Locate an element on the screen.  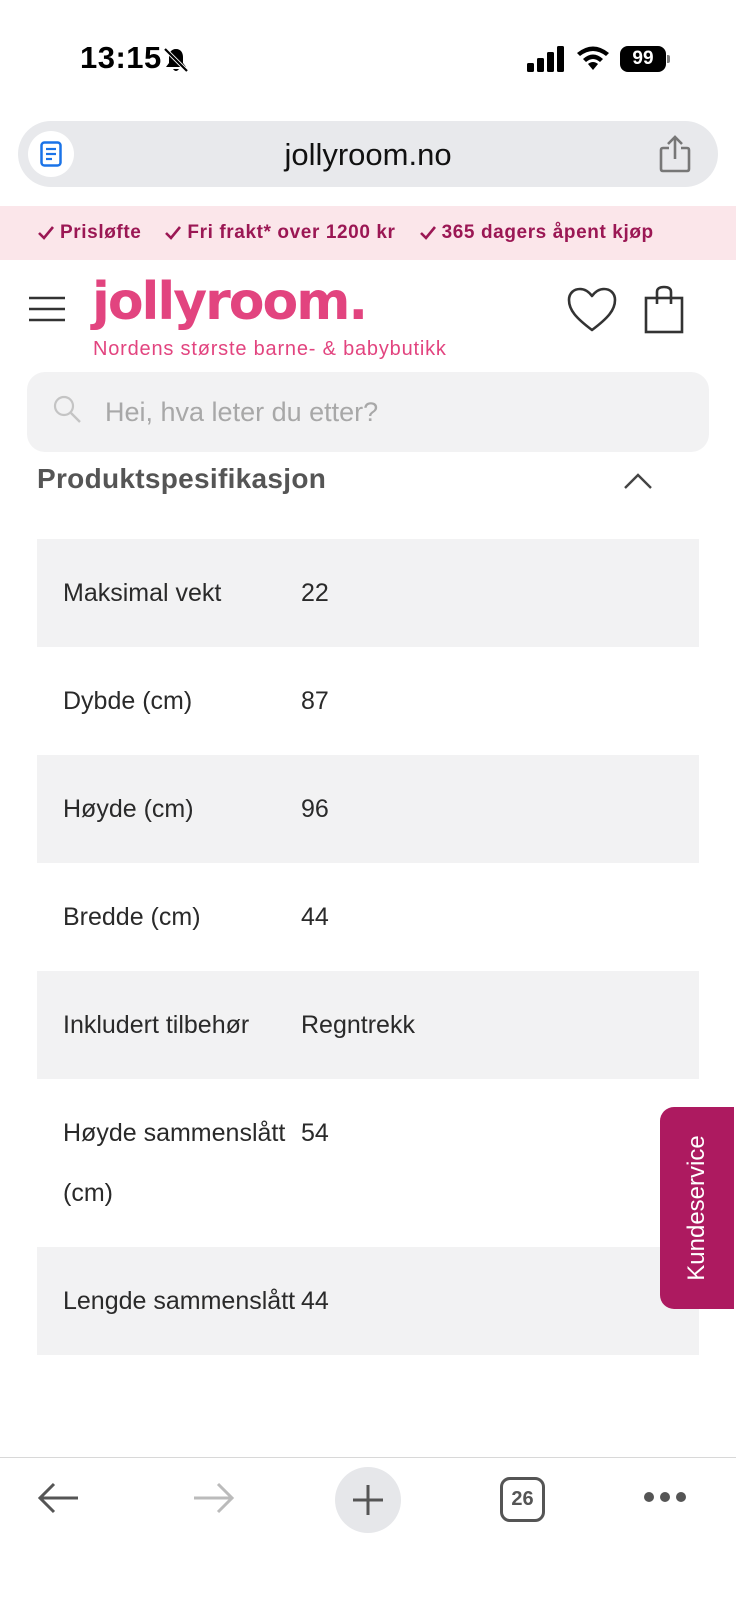
promo-item-open-purchase: 365 dagers åpent kjøp is located at coordinates (536, 233).